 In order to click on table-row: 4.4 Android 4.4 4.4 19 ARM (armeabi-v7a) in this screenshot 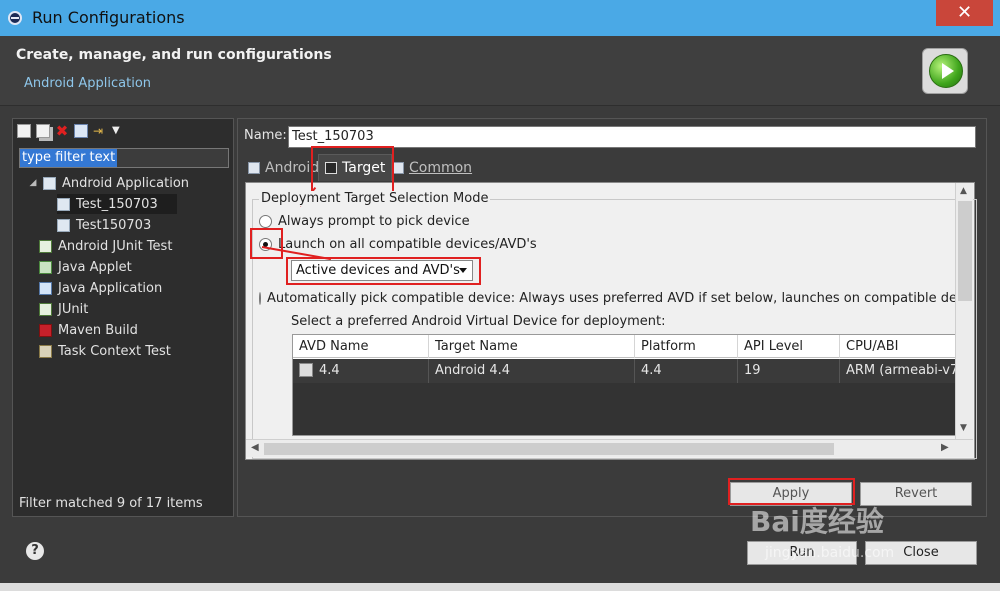, I will do `click(626, 371)`.